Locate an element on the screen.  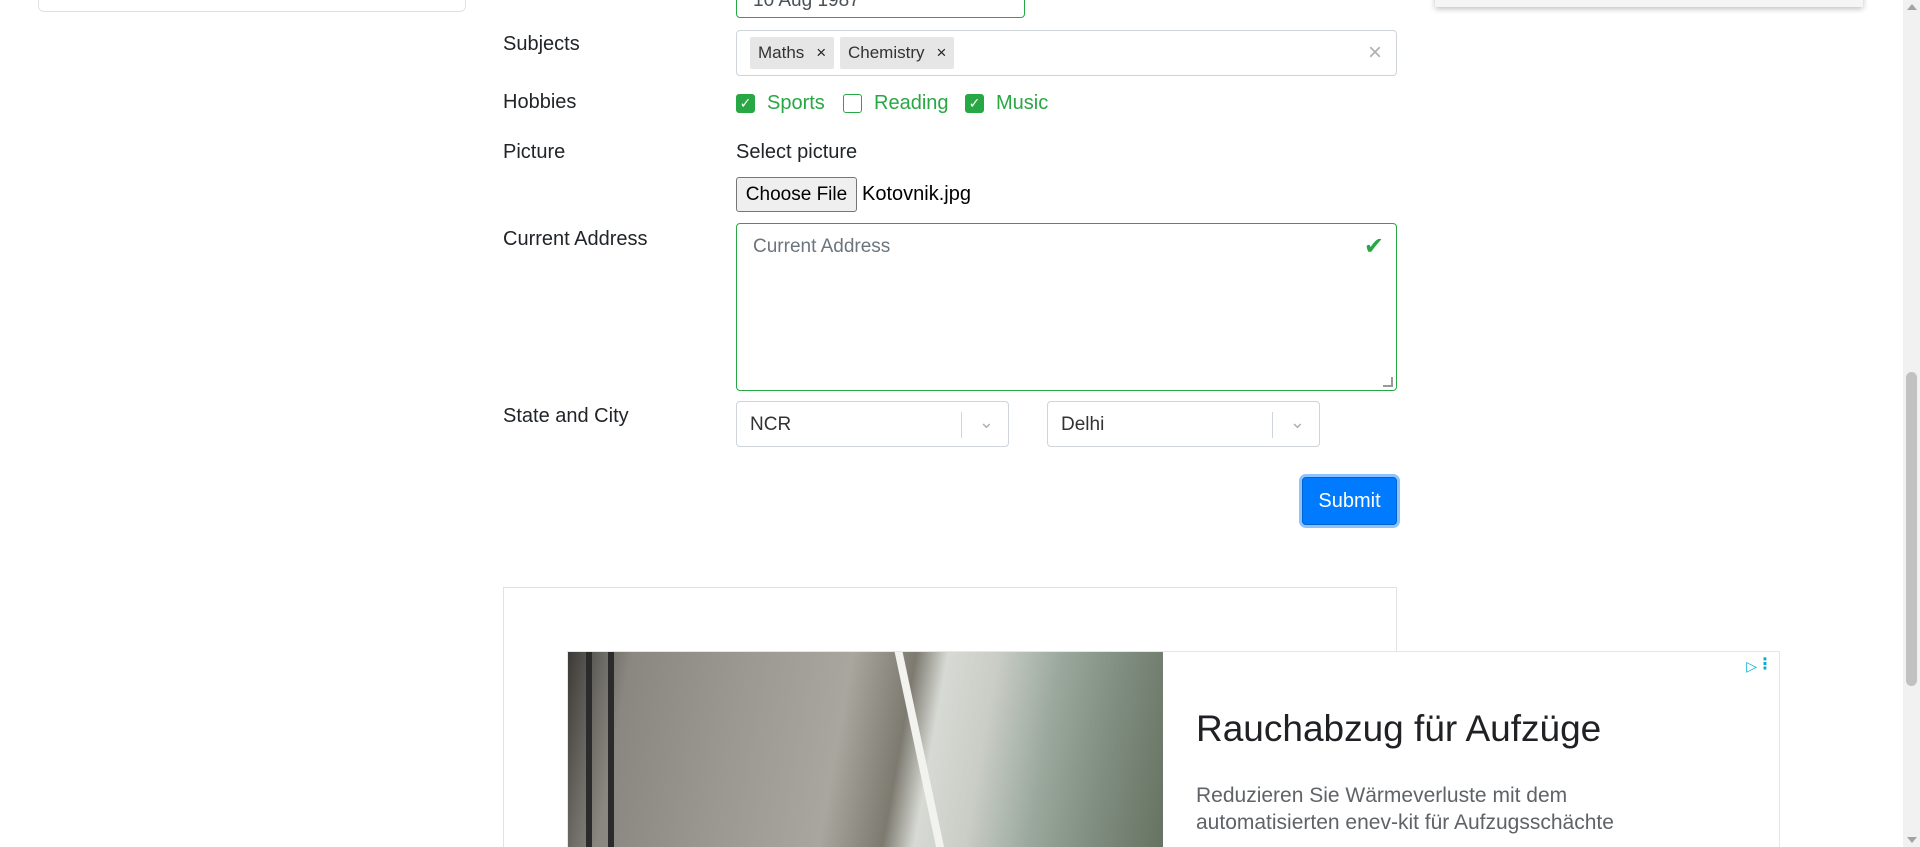
scroll-down-icon is located at coordinates (1912, 840).